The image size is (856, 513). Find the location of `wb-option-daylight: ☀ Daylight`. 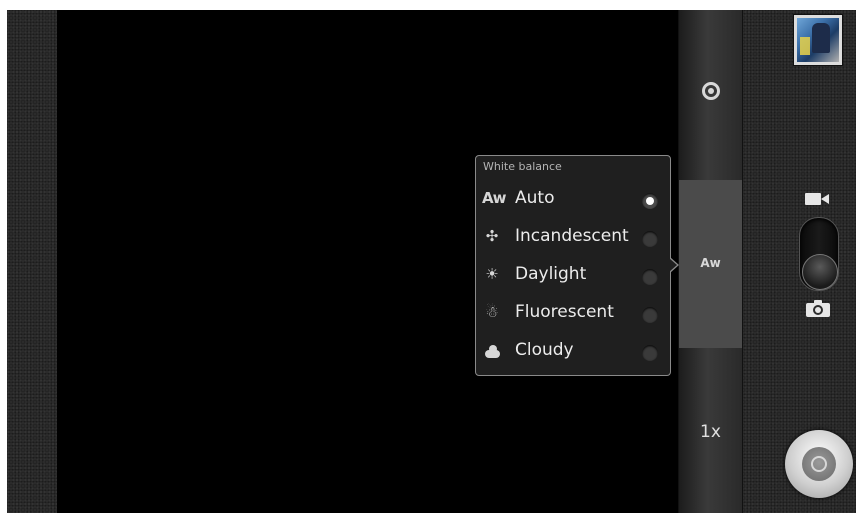

wb-option-daylight: ☀ Daylight is located at coordinates (573, 275).